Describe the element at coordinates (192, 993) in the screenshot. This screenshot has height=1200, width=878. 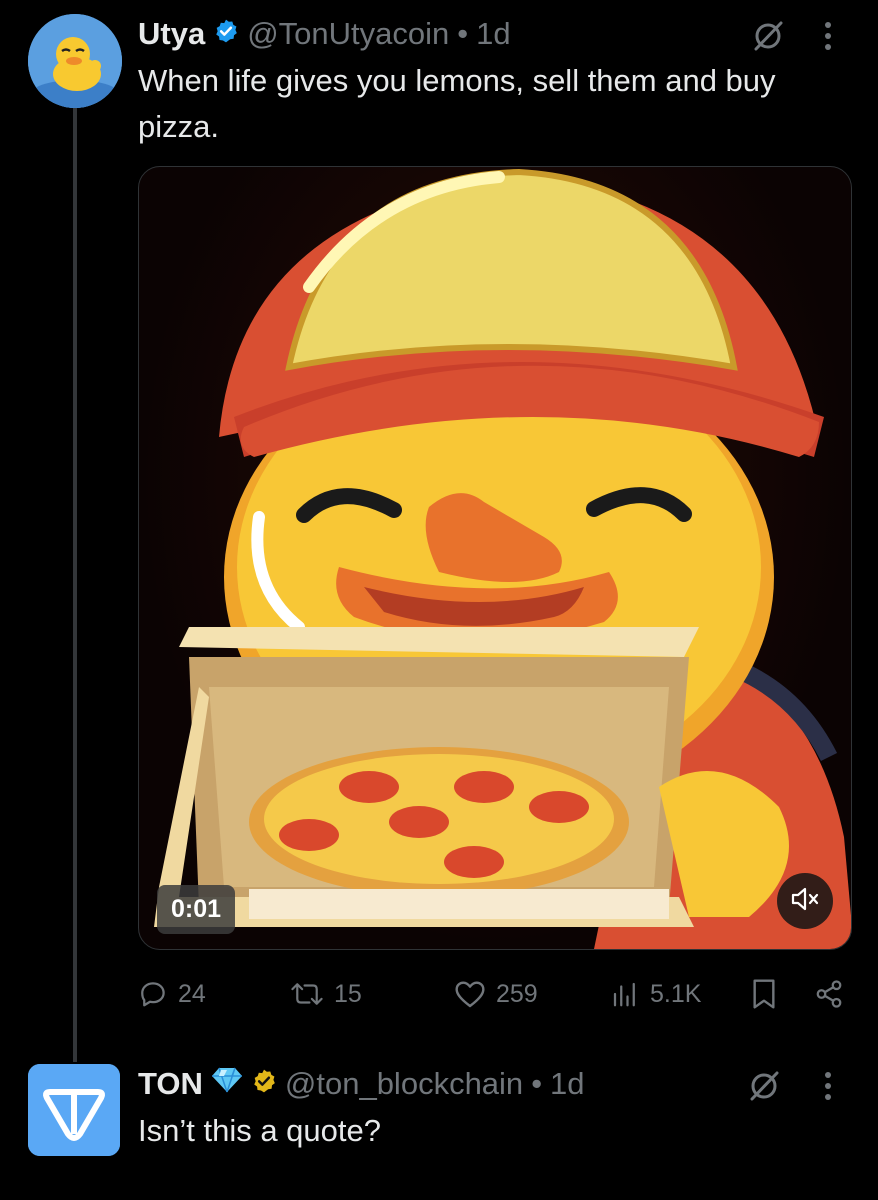
I see `reply-count: 24` at that location.